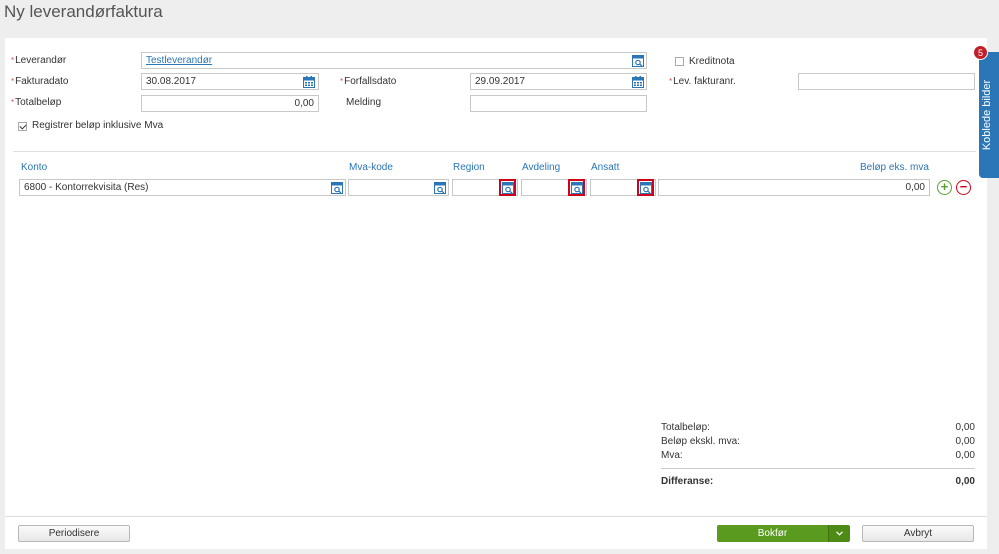 The width and height of the screenshot is (999, 554). I want to click on summary-ekskl-mva-value: 0,00, so click(965, 441).